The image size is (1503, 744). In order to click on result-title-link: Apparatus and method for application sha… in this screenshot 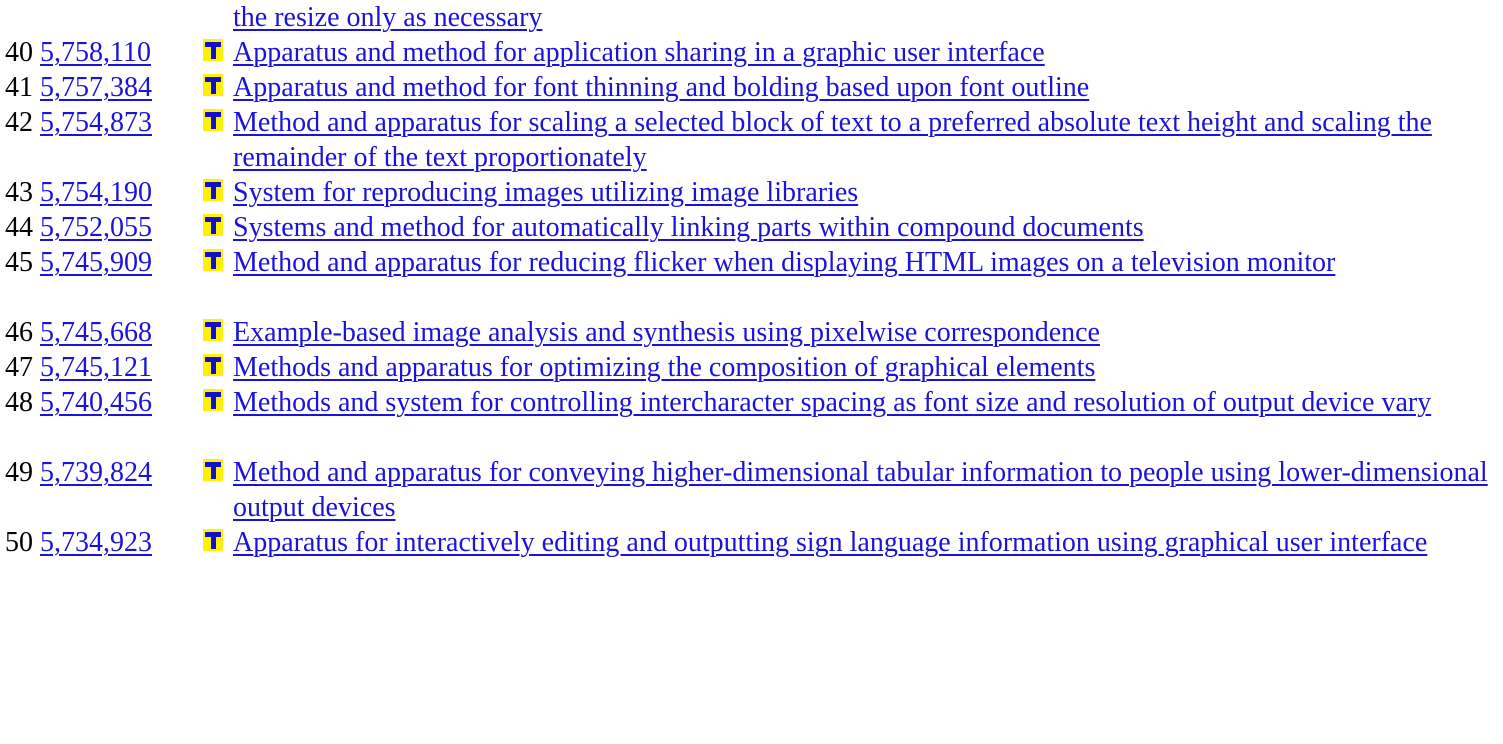, I will do `click(865, 52)`.